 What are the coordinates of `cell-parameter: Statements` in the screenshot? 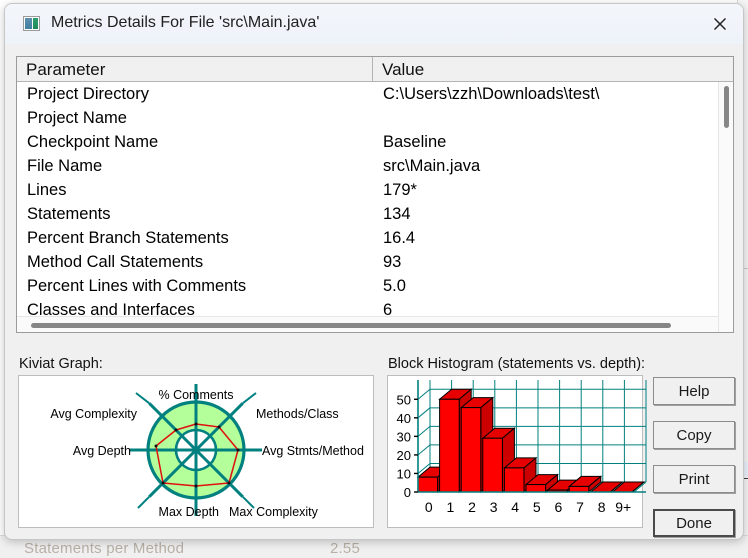 It's located at (69, 213).